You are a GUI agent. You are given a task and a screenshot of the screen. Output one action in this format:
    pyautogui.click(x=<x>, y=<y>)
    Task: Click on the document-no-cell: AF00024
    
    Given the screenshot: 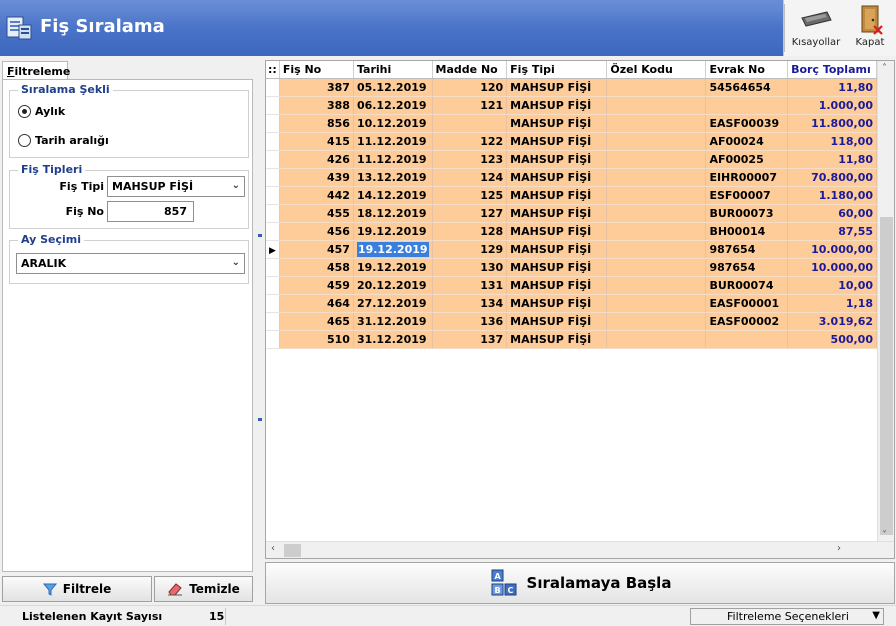 What is the action you would take?
    pyautogui.click(x=747, y=141)
    